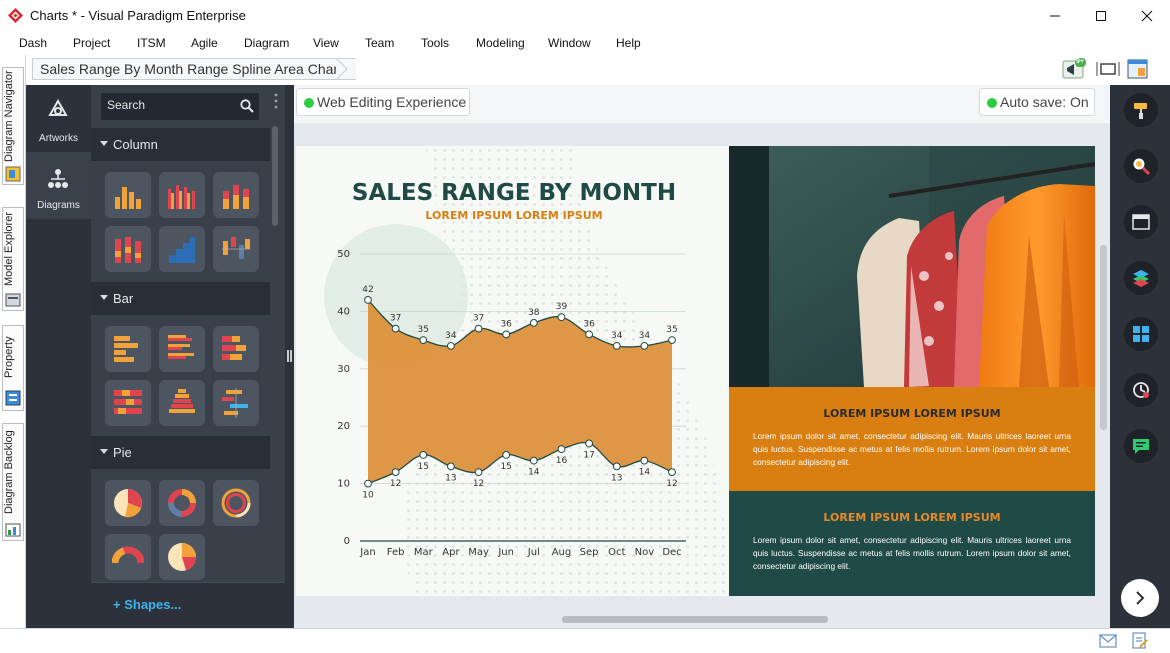  What do you see at coordinates (13, 126) in the screenshot?
I see `tab-diagram-navigator: Diagram Navigator` at bounding box center [13, 126].